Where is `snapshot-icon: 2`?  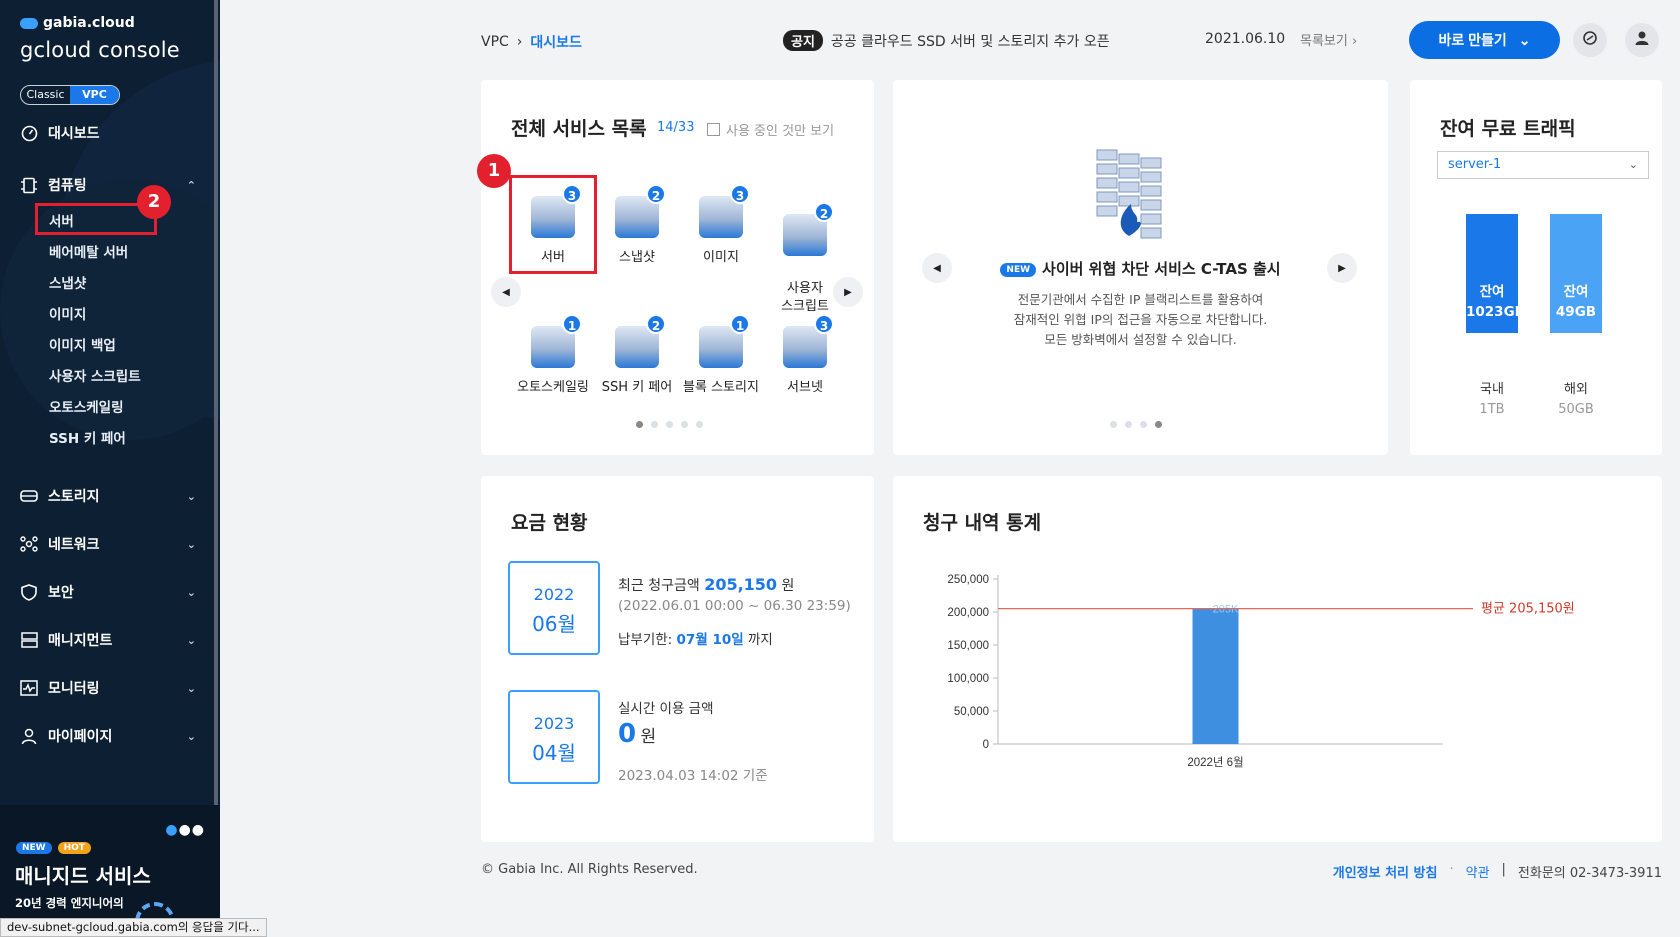 snapshot-icon: 2 is located at coordinates (639, 212).